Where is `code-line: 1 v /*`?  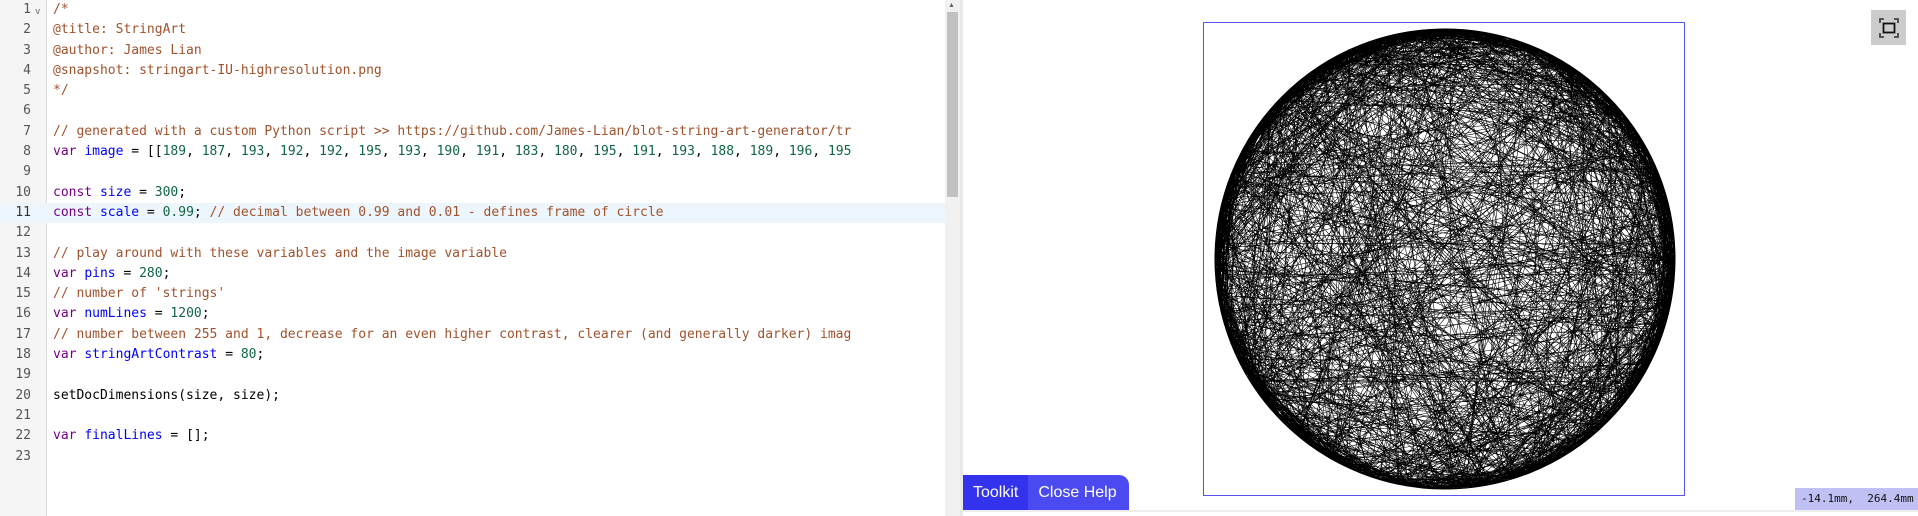
code-line: 1 v /* is located at coordinates (472, 10).